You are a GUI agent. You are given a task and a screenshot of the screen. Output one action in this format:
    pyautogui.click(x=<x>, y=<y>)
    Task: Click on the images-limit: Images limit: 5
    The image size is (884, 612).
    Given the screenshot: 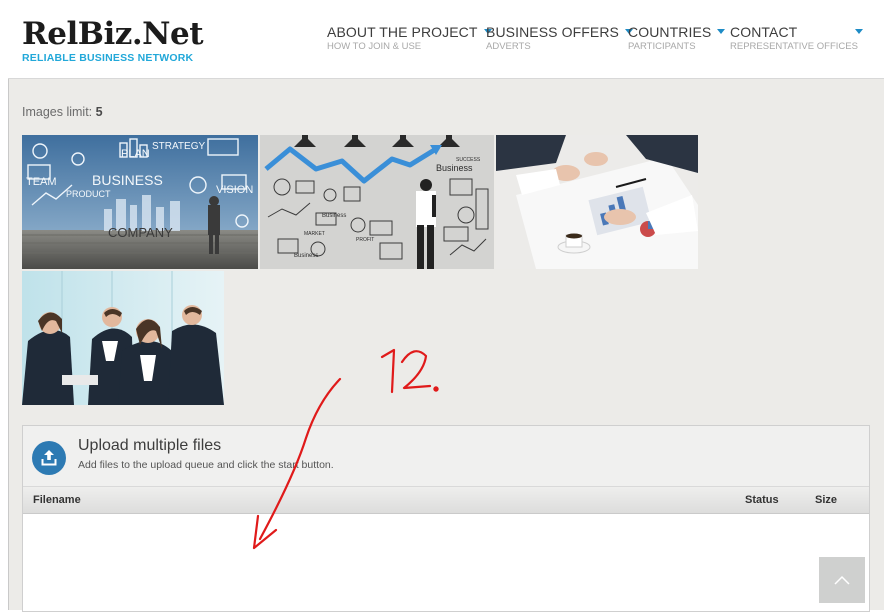 What is the action you would take?
    pyautogui.click(x=62, y=112)
    